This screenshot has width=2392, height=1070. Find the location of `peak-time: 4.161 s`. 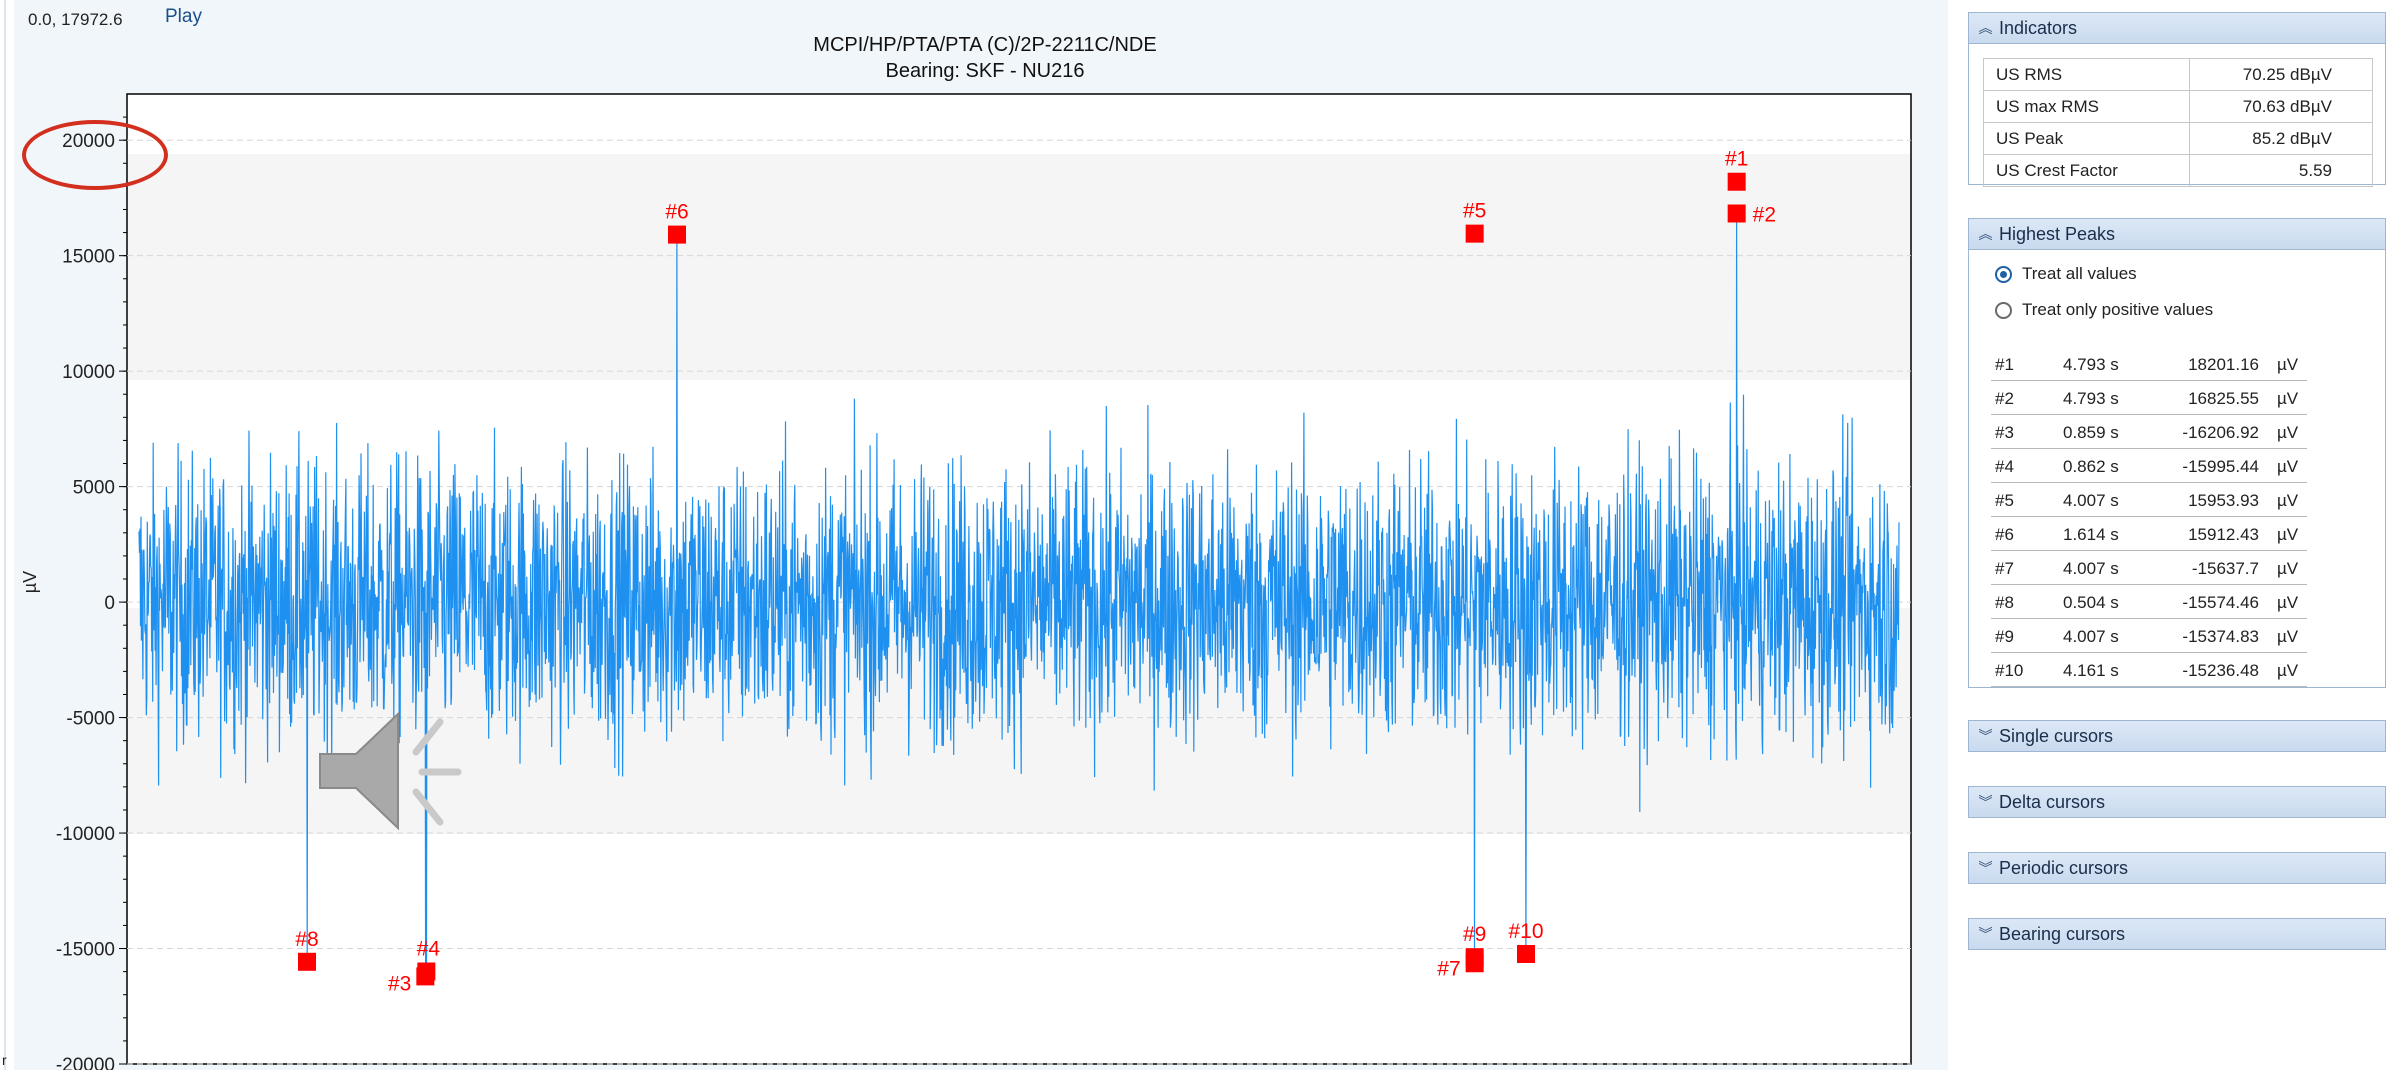

peak-time: 4.161 s is located at coordinates (2091, 670).